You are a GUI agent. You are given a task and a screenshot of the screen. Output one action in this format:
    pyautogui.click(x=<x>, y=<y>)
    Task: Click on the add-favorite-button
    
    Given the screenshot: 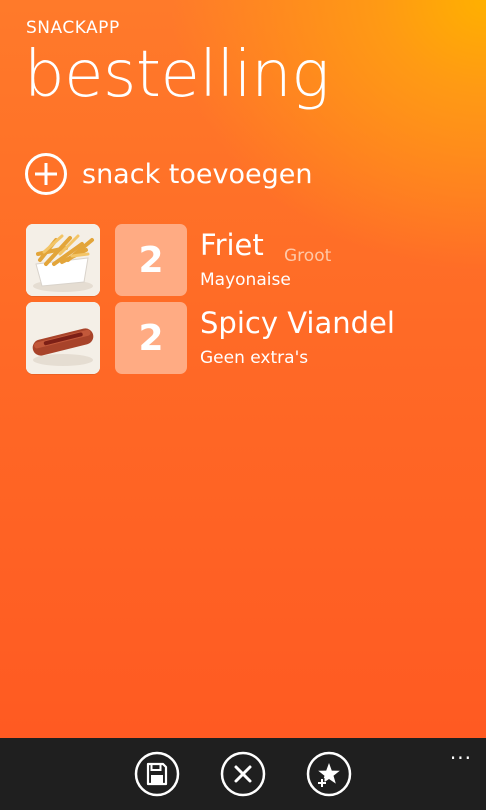 What is the action you would take?
    pyautogui.click(x=329, y=774)
    